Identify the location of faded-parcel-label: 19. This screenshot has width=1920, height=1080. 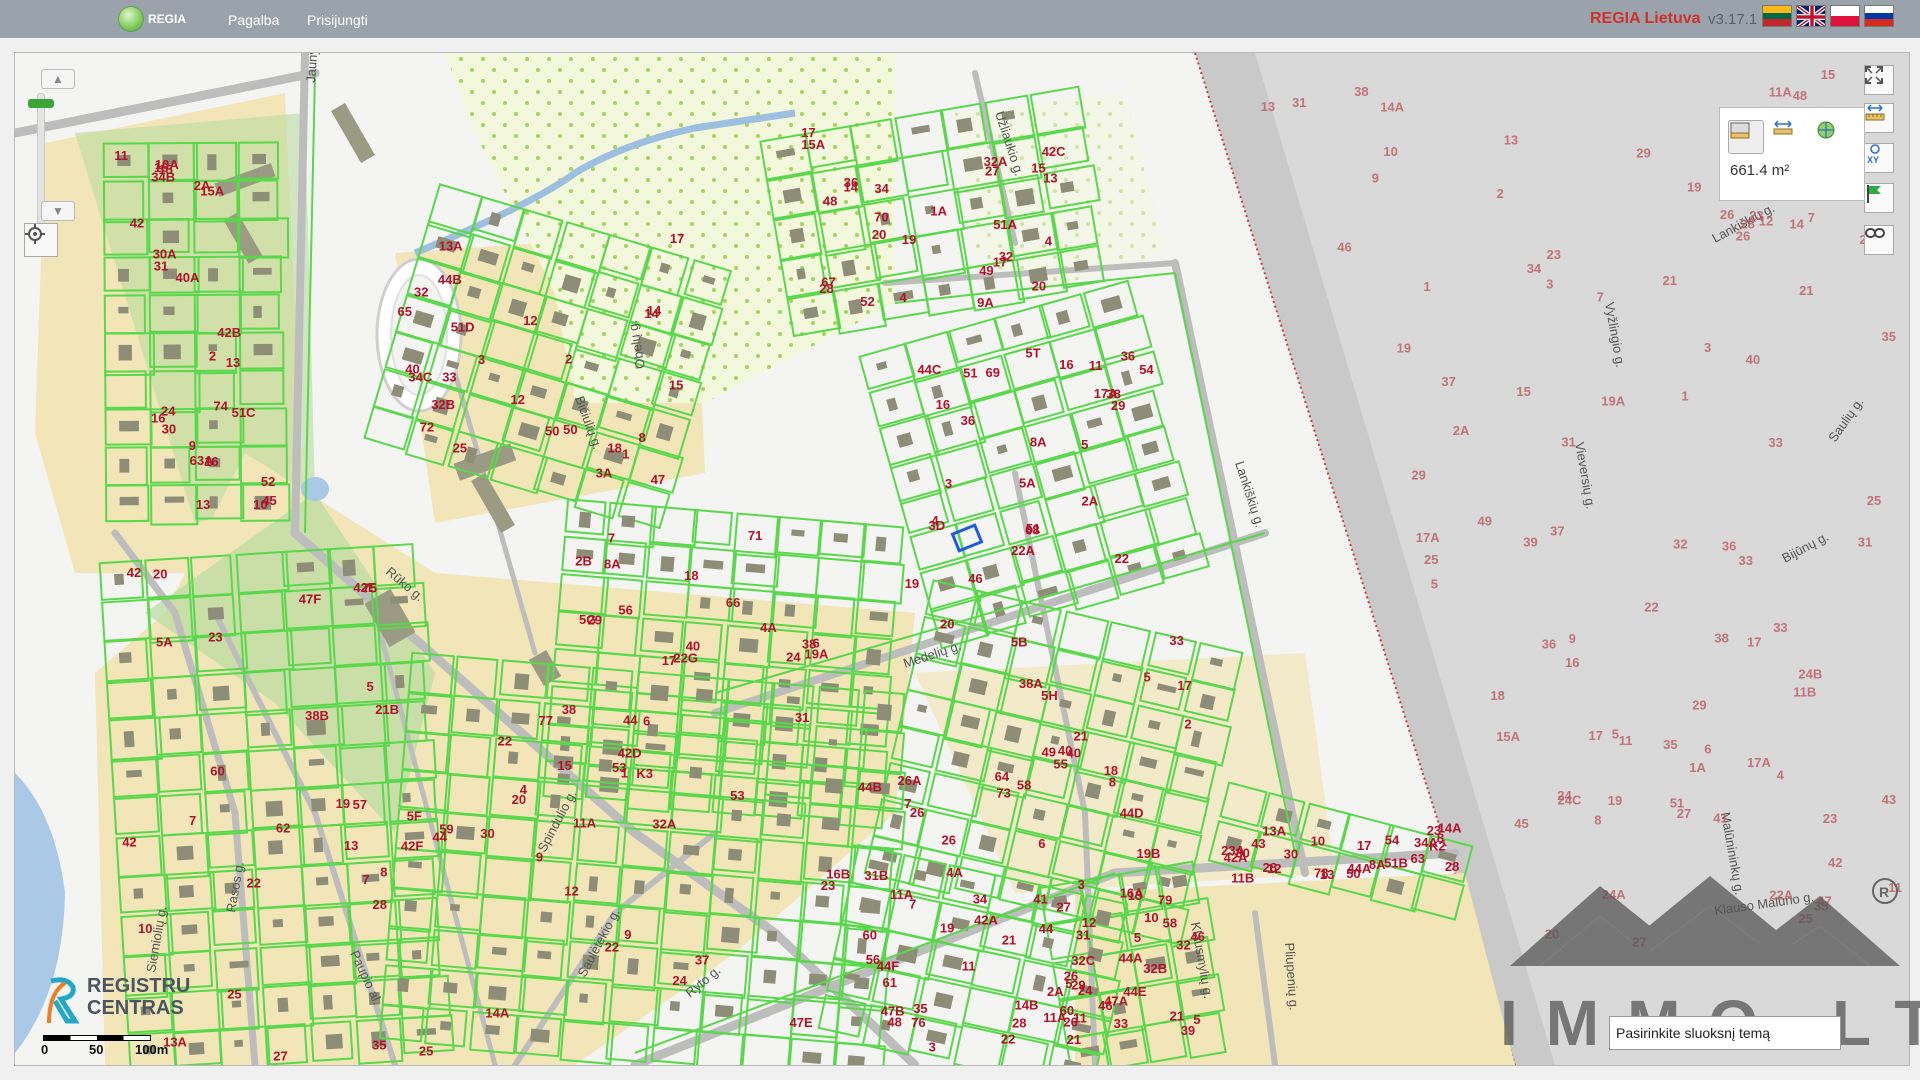
(1615, 800).